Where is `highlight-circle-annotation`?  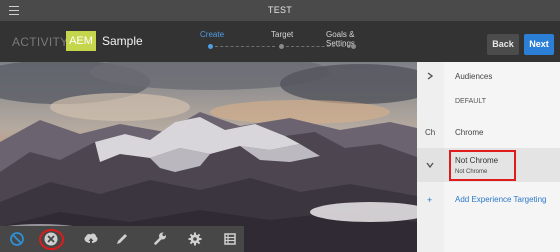 highlight-circle-annotation is located at coordinates (51, 239).